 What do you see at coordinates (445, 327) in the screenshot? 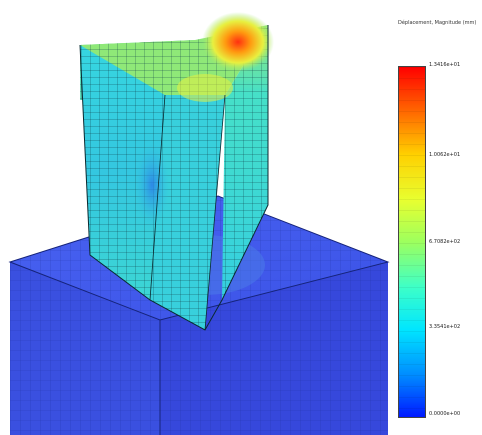
I see `legend-tick-4-label: 3.3541e+02` at bounding box center [445, 327].